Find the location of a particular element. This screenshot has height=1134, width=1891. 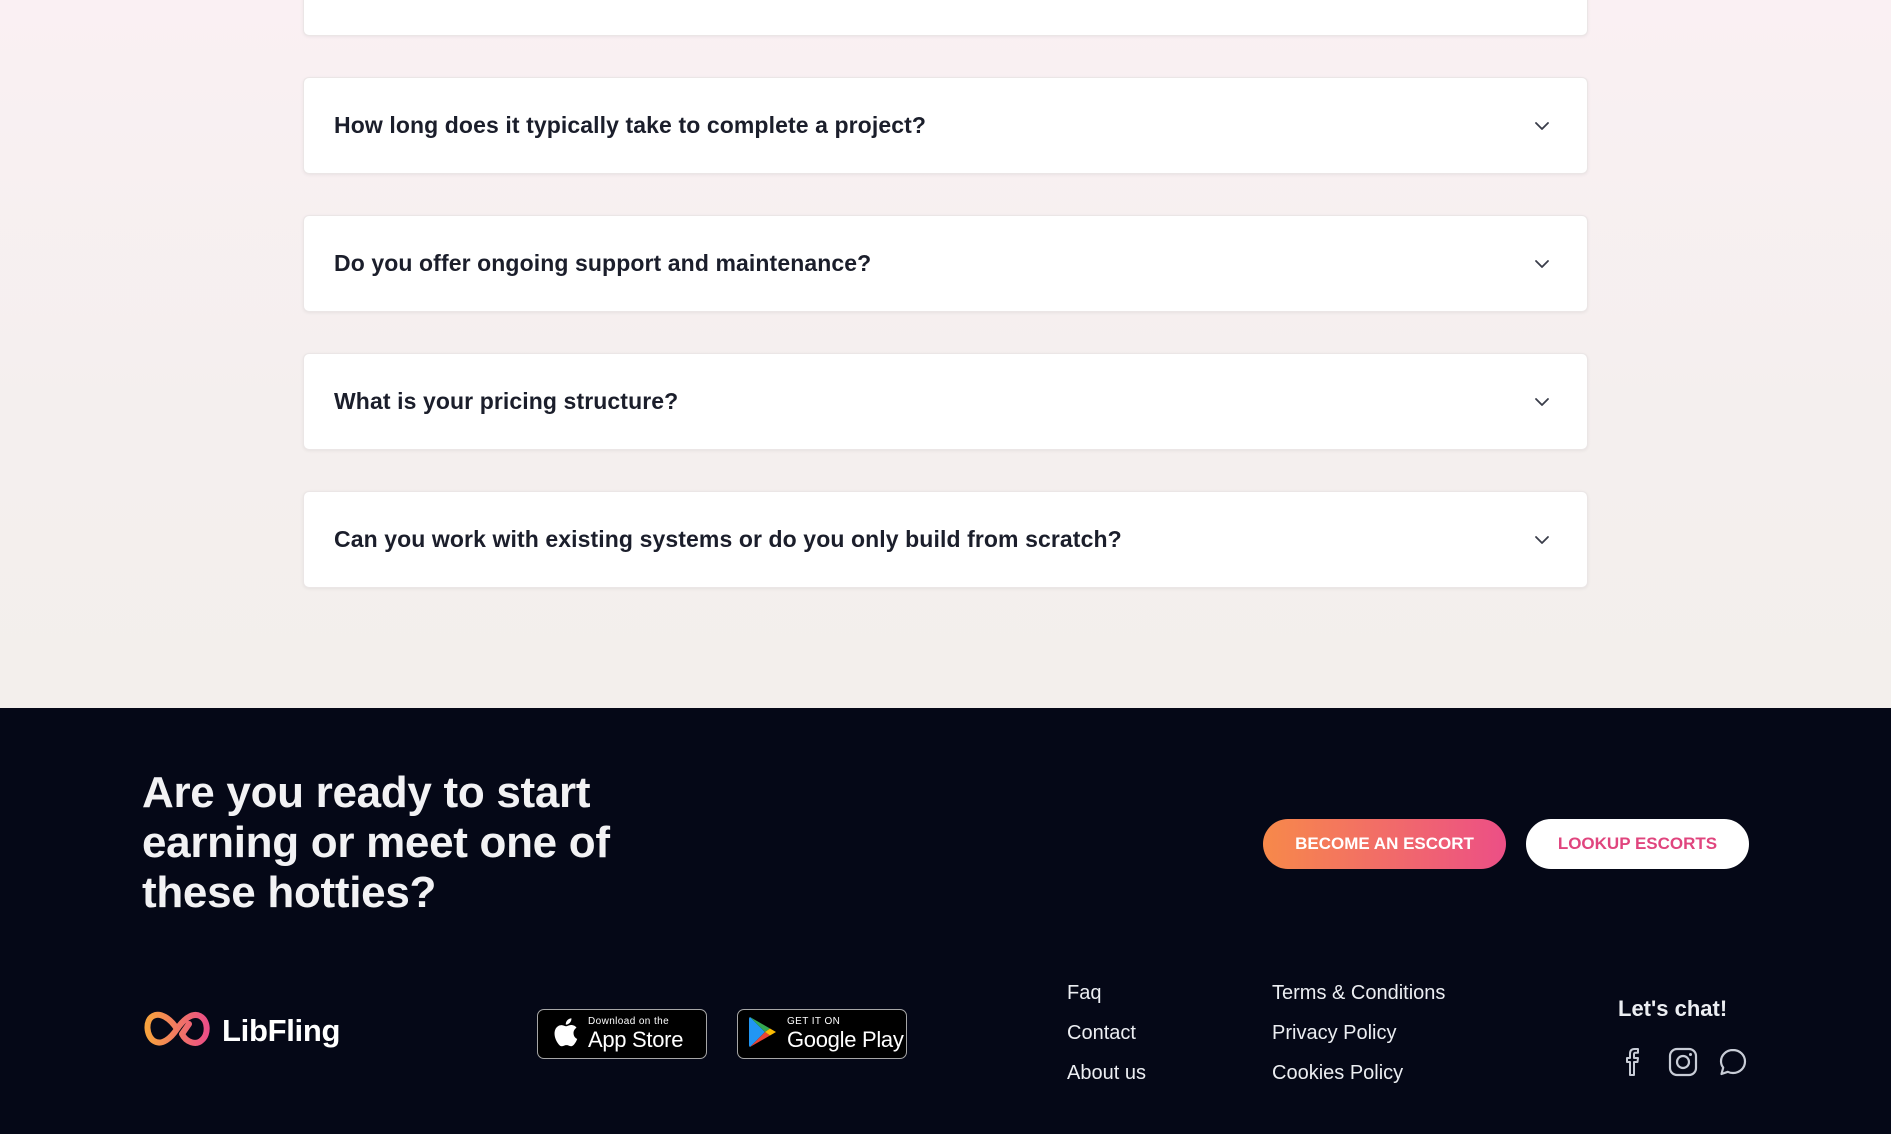

google-play-big-text: Google Play is located at coordinates (845, 1039).